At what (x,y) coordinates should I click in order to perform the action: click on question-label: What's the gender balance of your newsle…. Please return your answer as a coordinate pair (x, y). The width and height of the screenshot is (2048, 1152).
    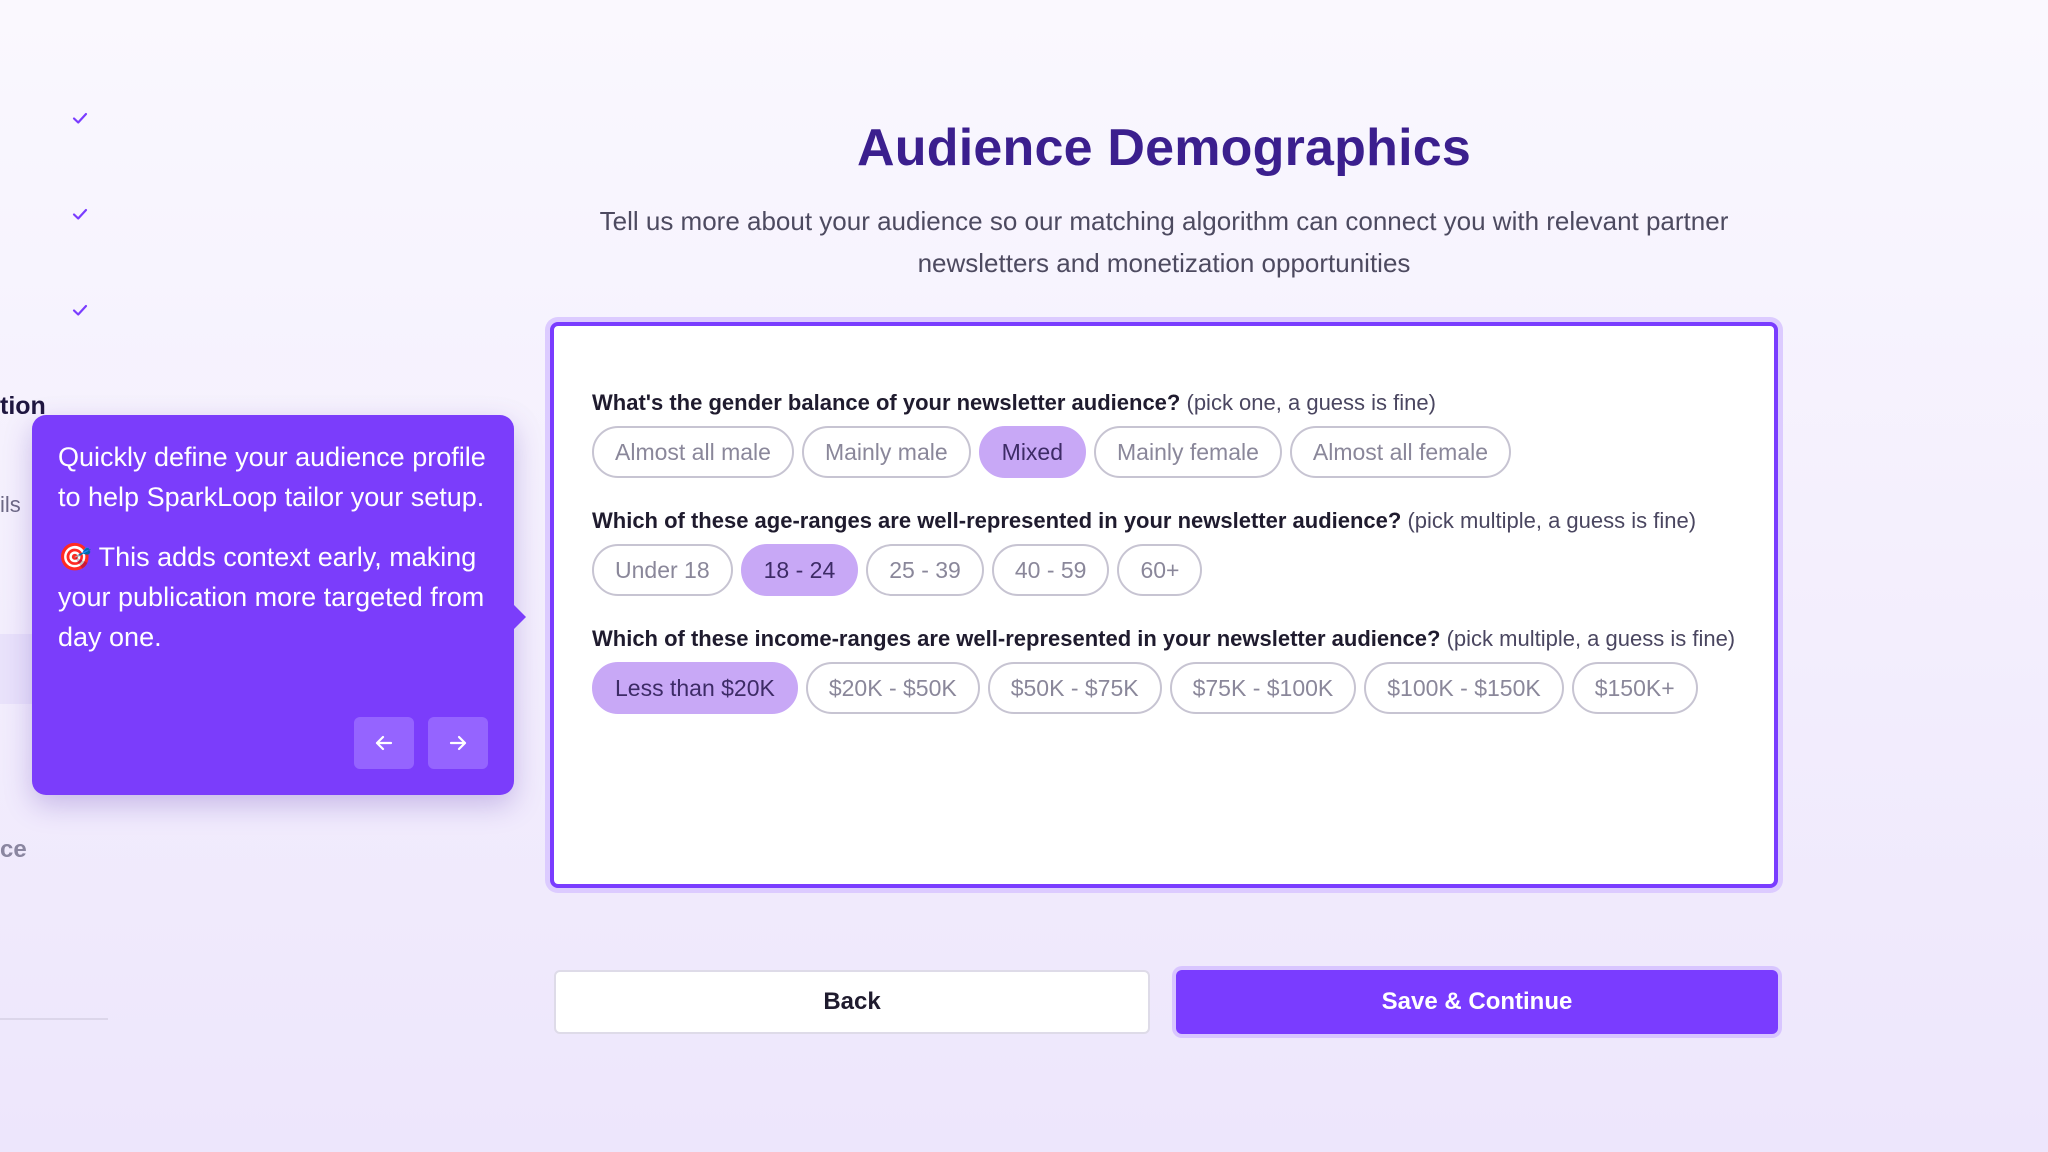
    Looking at the image, I should click on (886, 402).